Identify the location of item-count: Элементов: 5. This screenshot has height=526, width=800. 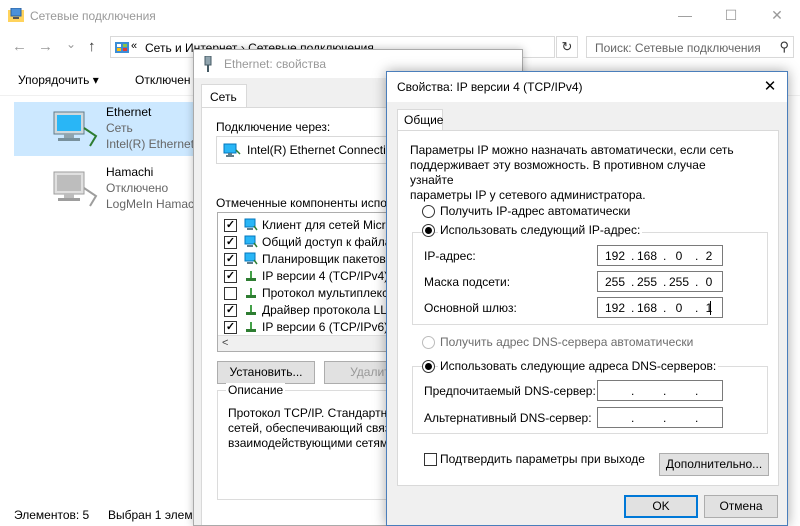
(52, 515).